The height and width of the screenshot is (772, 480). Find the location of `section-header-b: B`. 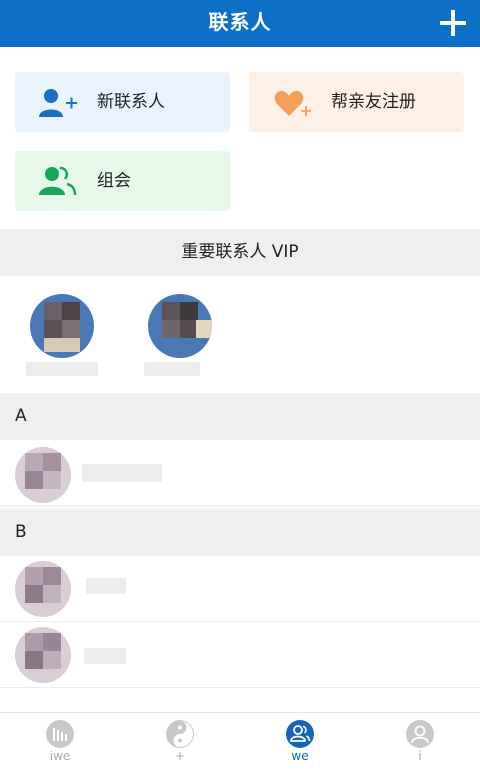

section-header-b: B is located at coordinates (240, 532).